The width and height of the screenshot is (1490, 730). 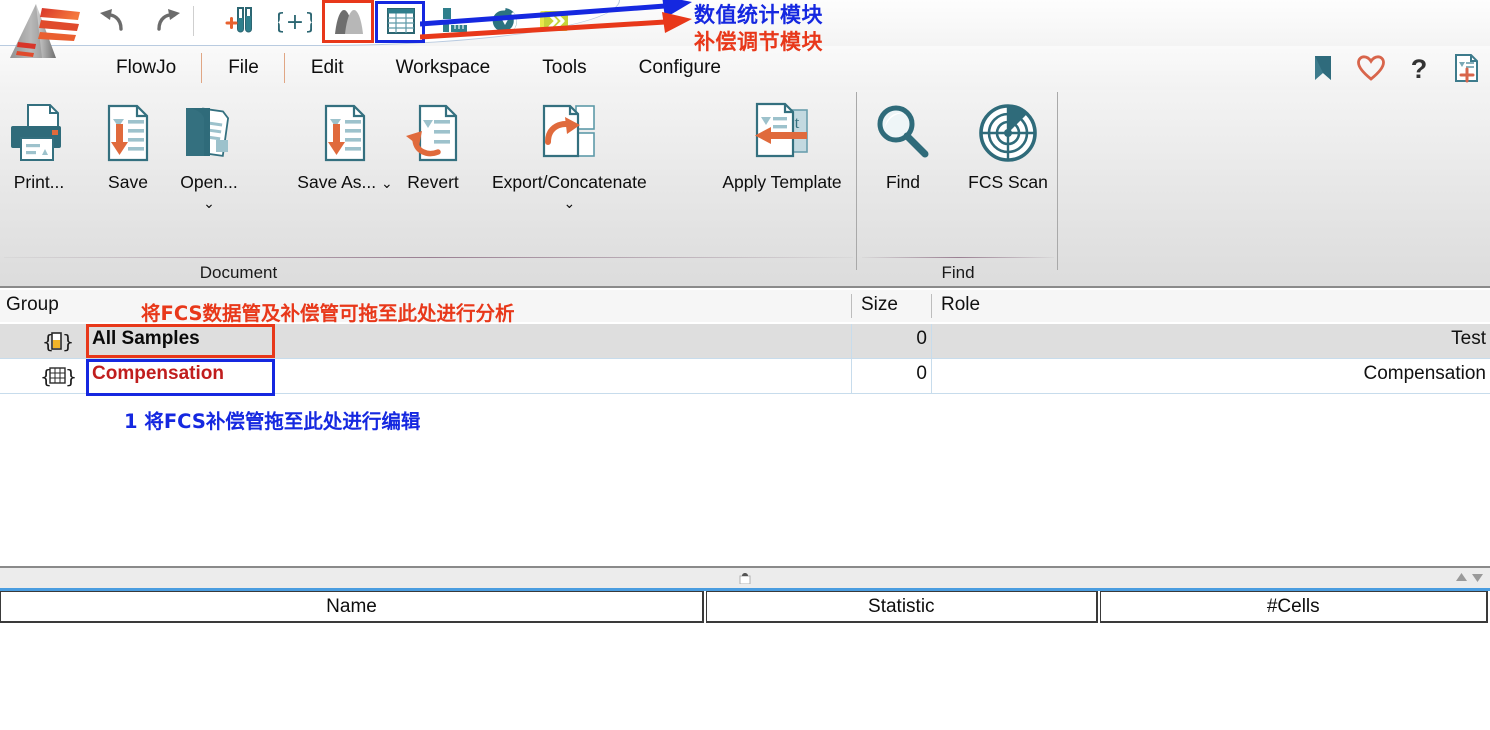 I want to click on menu-bar-right-icons: ?, so click(x=1395, y=68).